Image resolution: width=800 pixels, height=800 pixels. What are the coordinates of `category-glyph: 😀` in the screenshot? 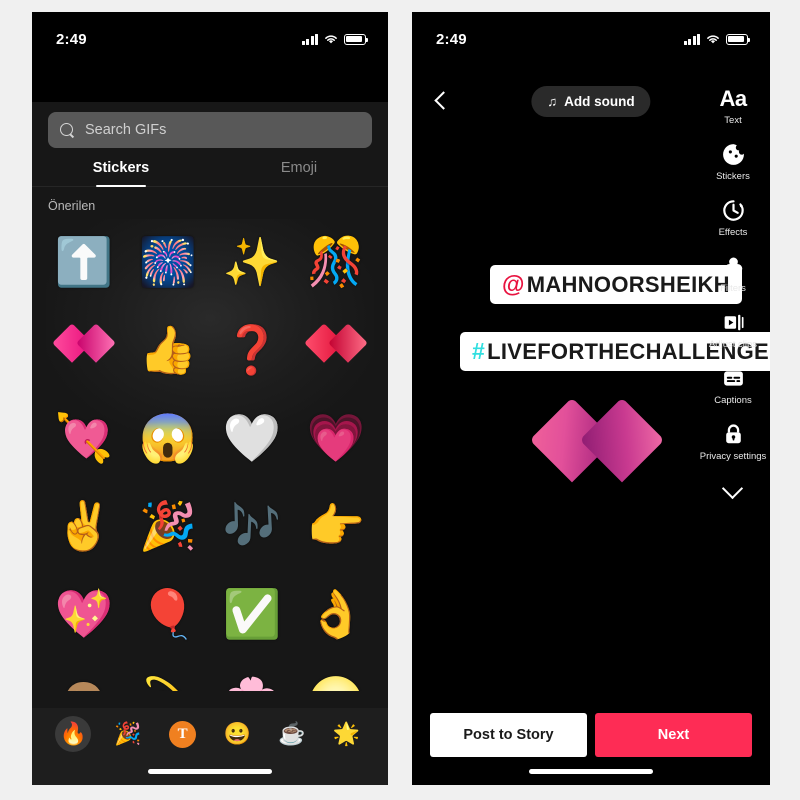 It's located at (237, 733).